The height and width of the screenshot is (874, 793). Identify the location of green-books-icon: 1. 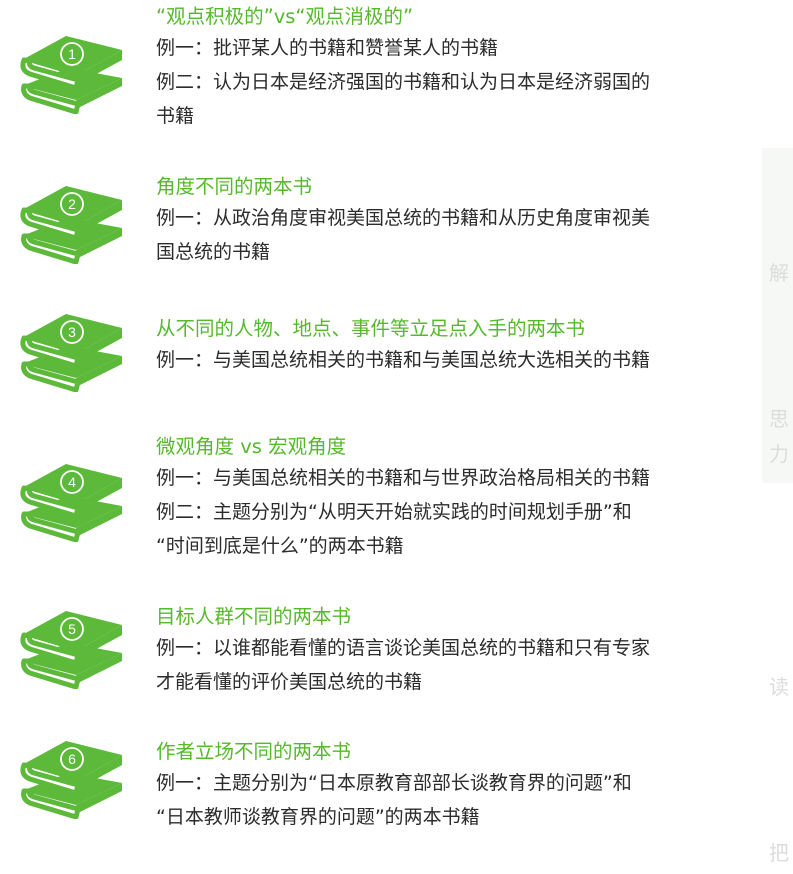
(72, 71).